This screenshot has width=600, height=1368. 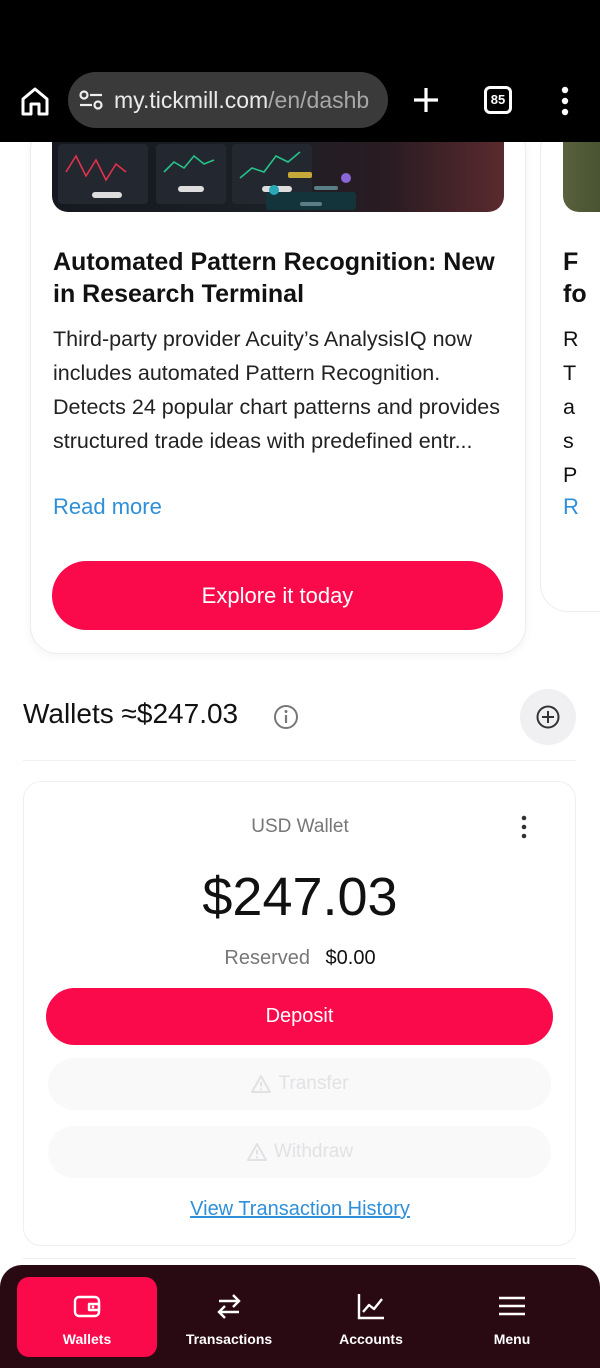 What do you see at coordinates (575, 278) in the screenshot?
I see `next-card-title: F fo` at bounding box center [575, 278].